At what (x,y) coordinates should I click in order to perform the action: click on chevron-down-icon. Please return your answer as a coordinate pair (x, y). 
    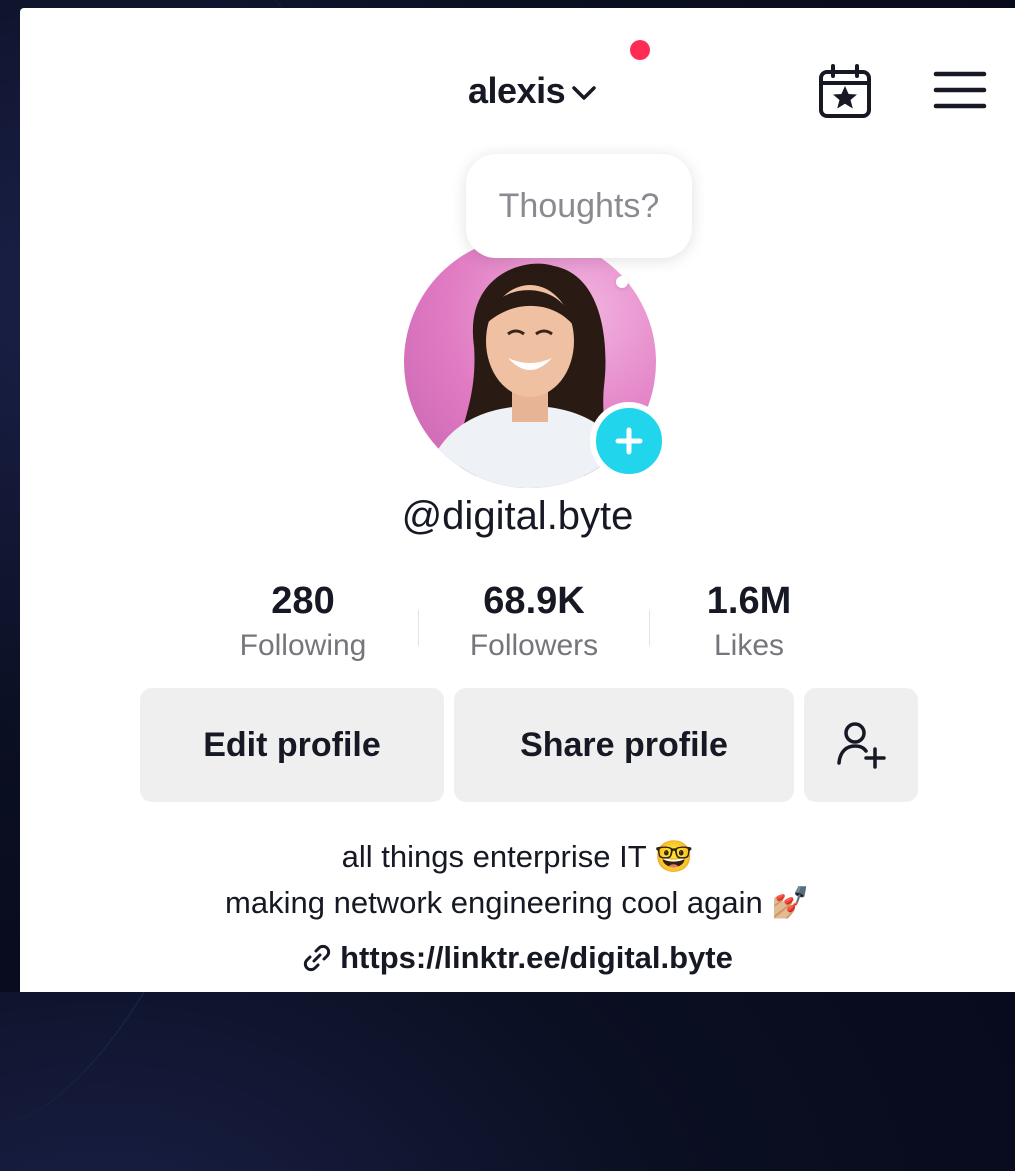
    Looking at the image, I should click on (584, 93).